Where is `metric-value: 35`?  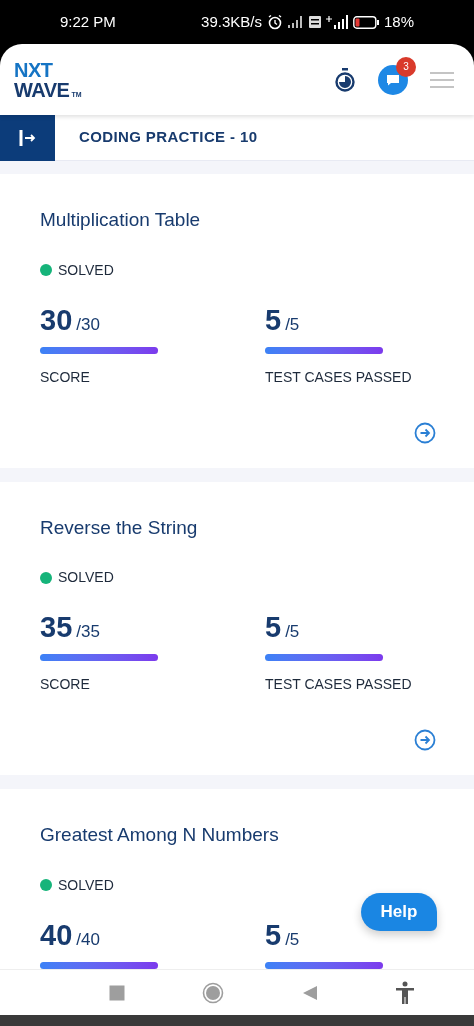
metric-value: 35 is located at coordinates (56, 627).